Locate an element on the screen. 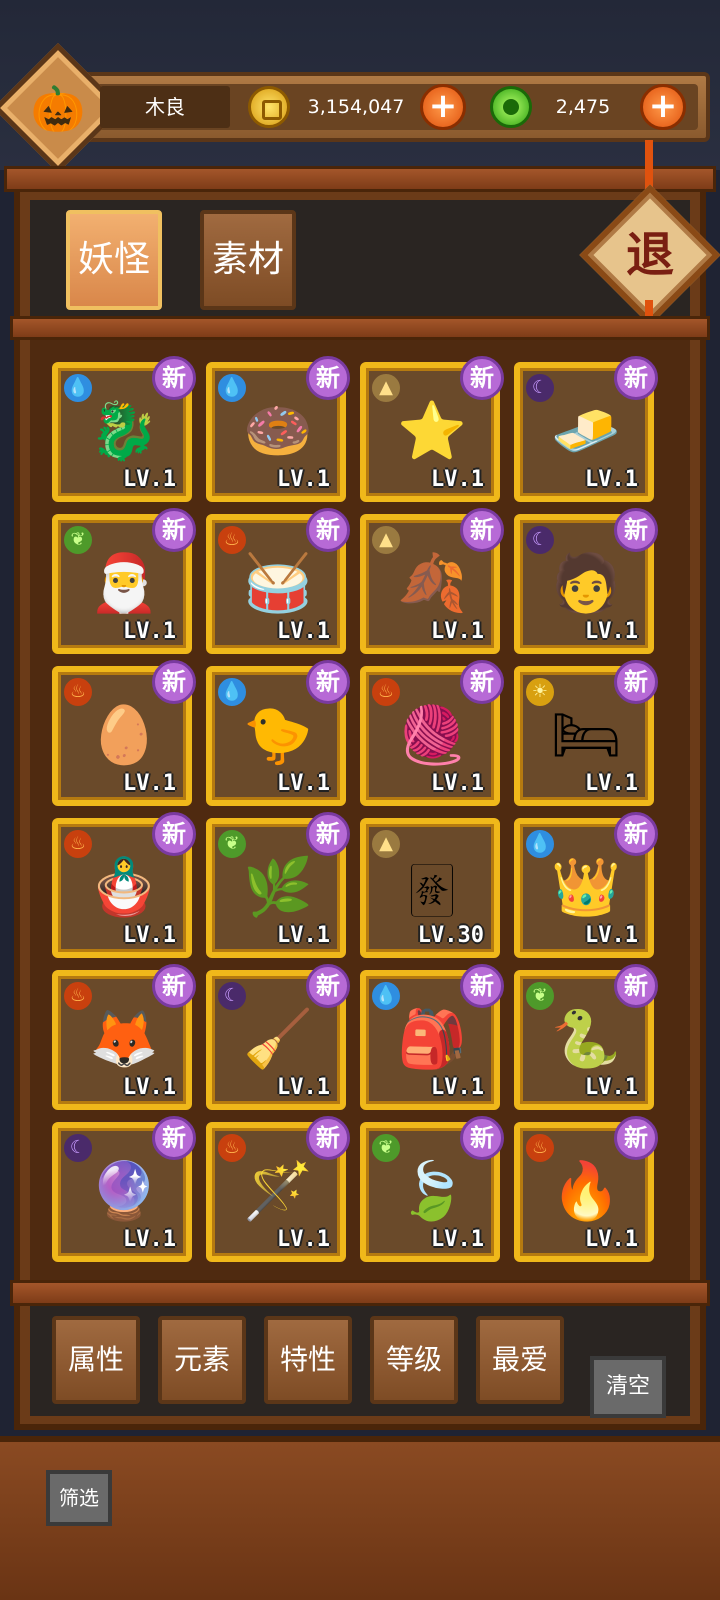 The height and width of the screenshot is (1600, 720). monster-card: ♨ 🦊 新 LV.1 is located at coordinates (124, 1037).